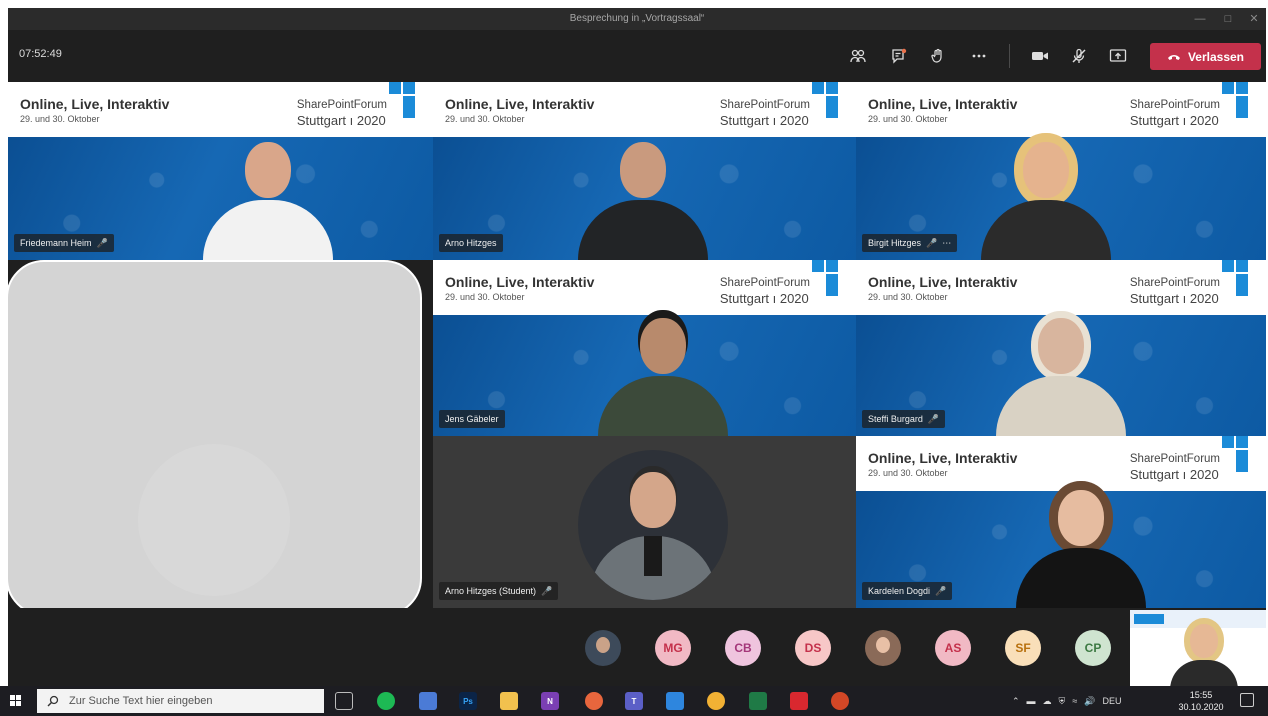 Image resolution: width=1268 pixels, height=716 pixels. I want to click on mic-off-icon, so click(1079, 56).